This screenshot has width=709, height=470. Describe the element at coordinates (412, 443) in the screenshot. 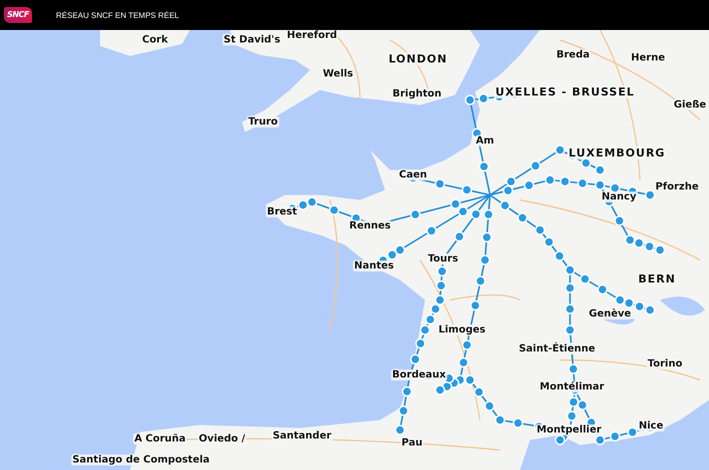

I see `place-label: Pau` at that location.